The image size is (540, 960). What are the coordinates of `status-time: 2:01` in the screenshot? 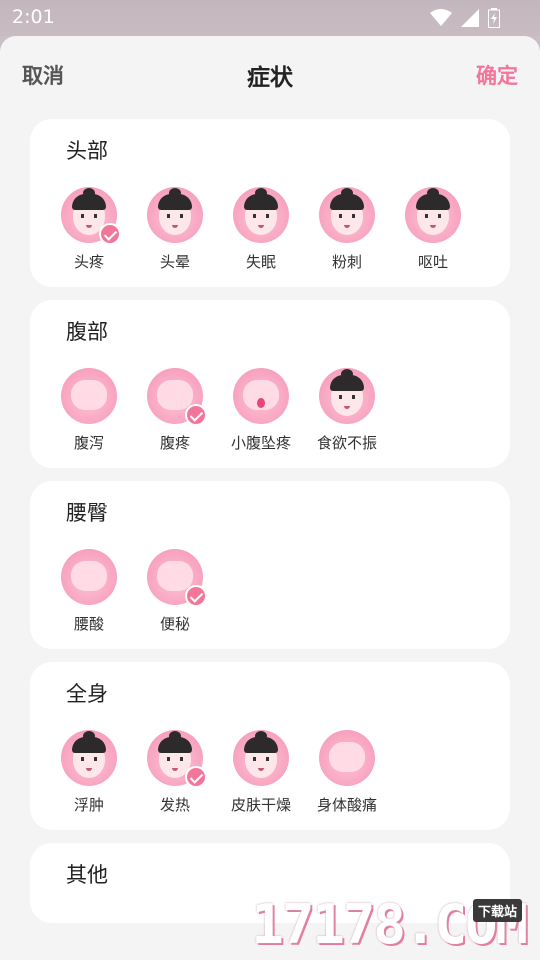 It's located at (33, 17).